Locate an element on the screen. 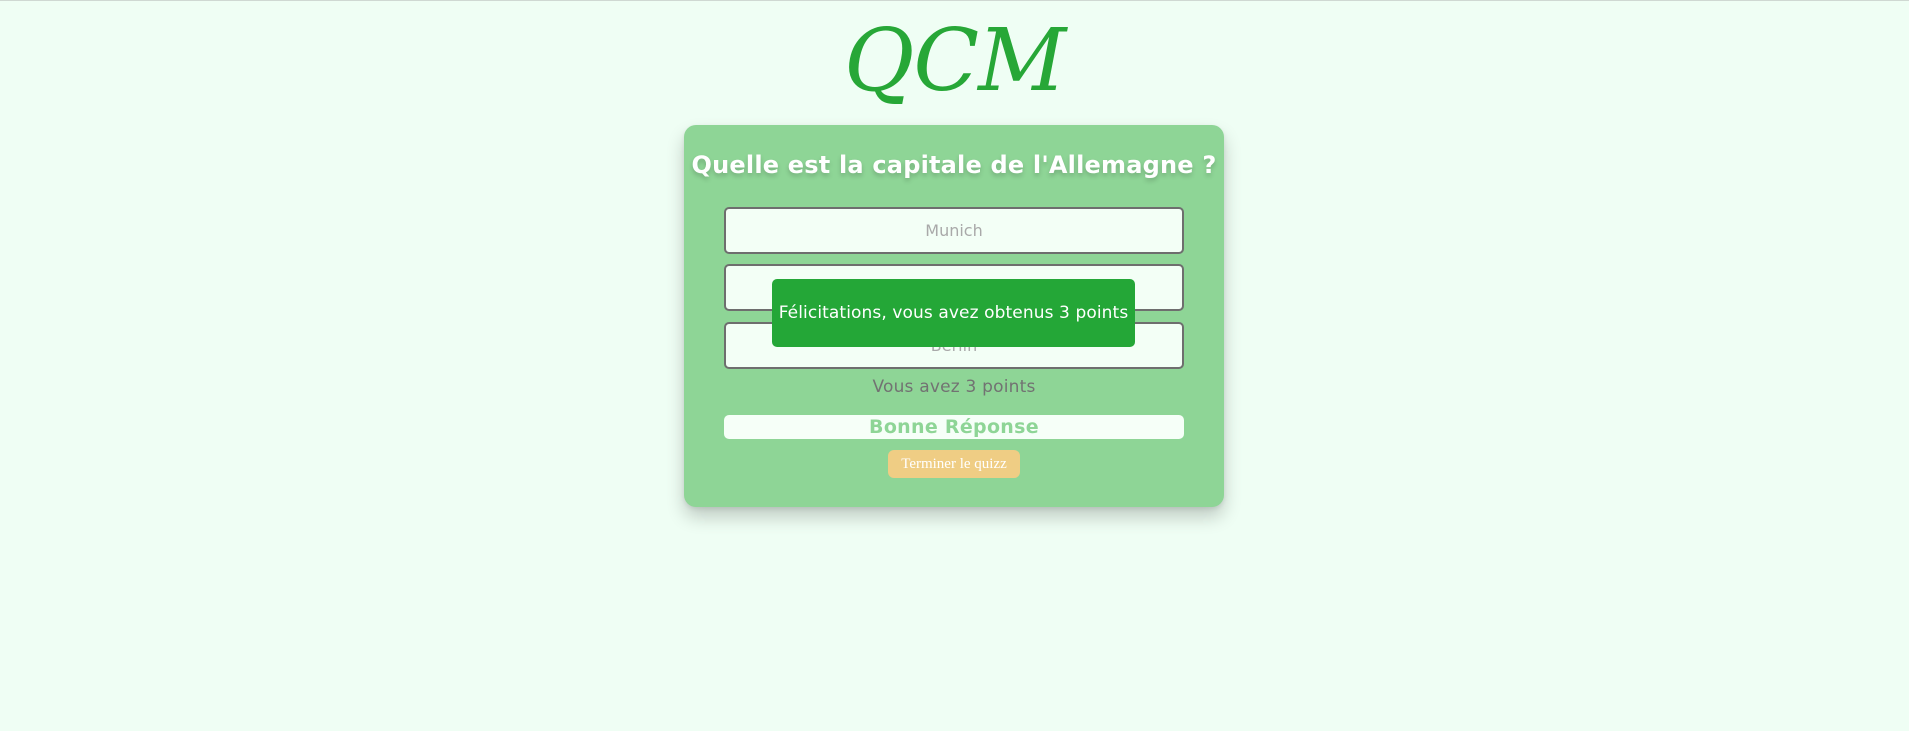  question-text: Quelle est la capitale de l'Allemagne ? is located at coordinates (954, 165).